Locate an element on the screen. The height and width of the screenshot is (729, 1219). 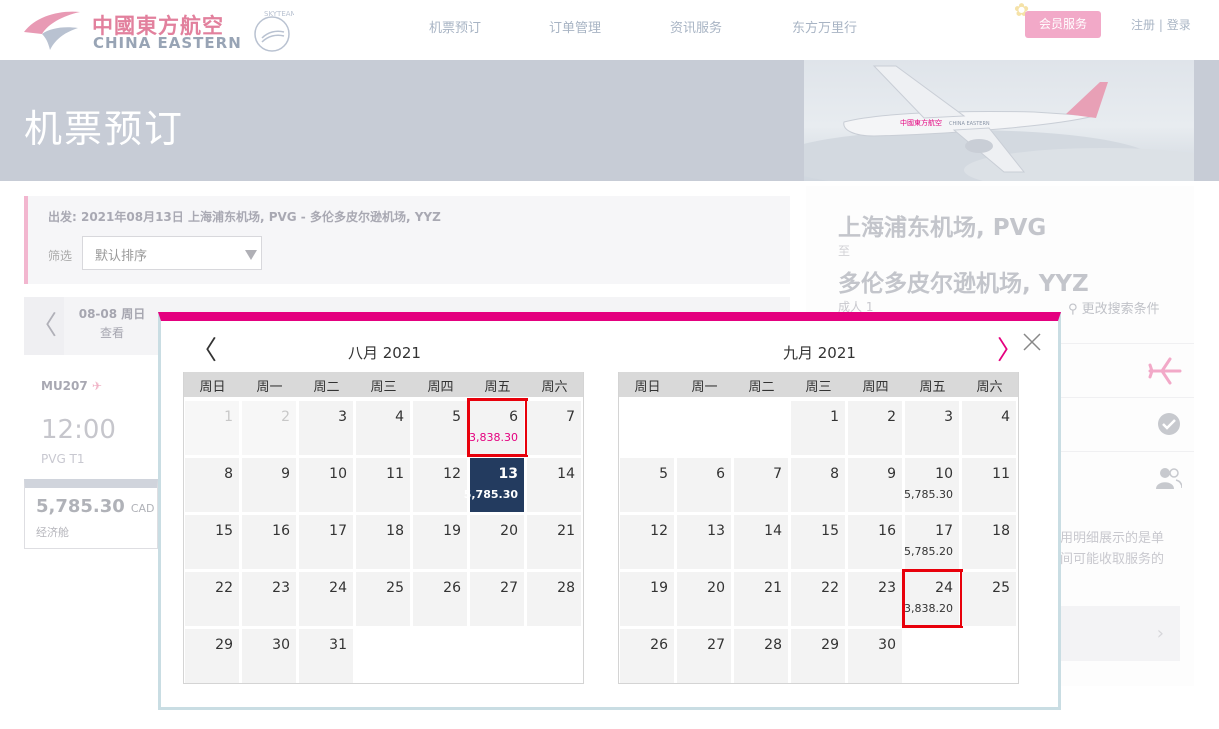
chevron-right-icon: 〉 is located at coordinates (1010, 351).